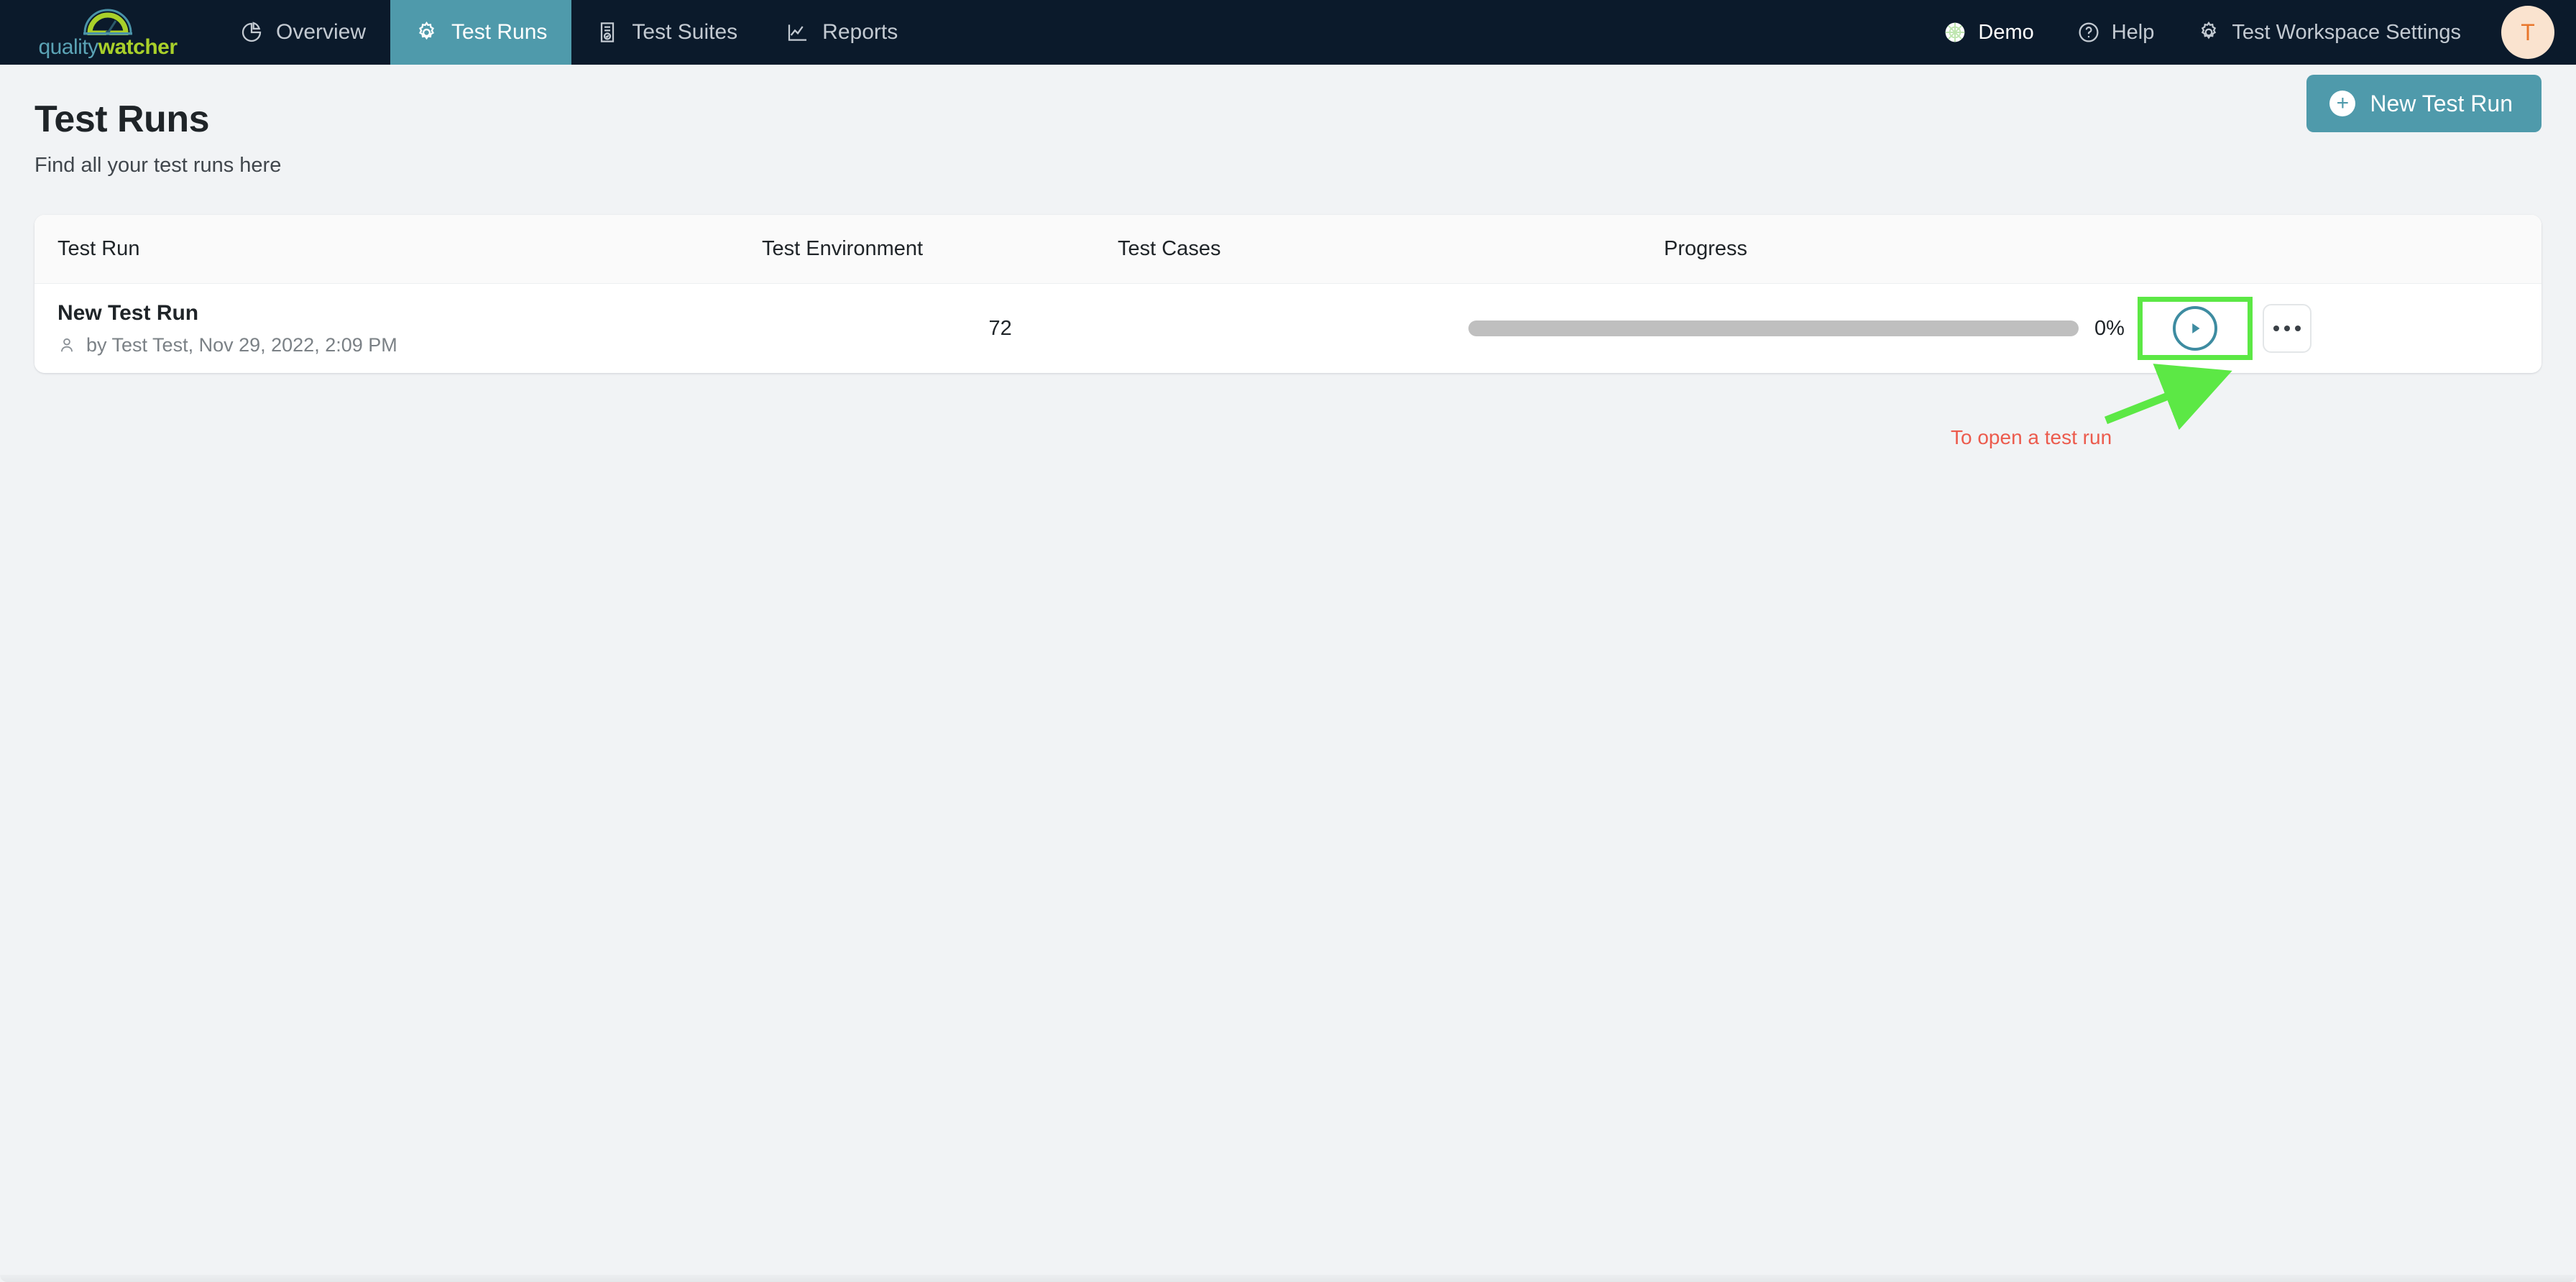 This screenshot has width=2576, height=1282. I want to click on page-subtitle: Find all your test runs here, so click(158, 165).